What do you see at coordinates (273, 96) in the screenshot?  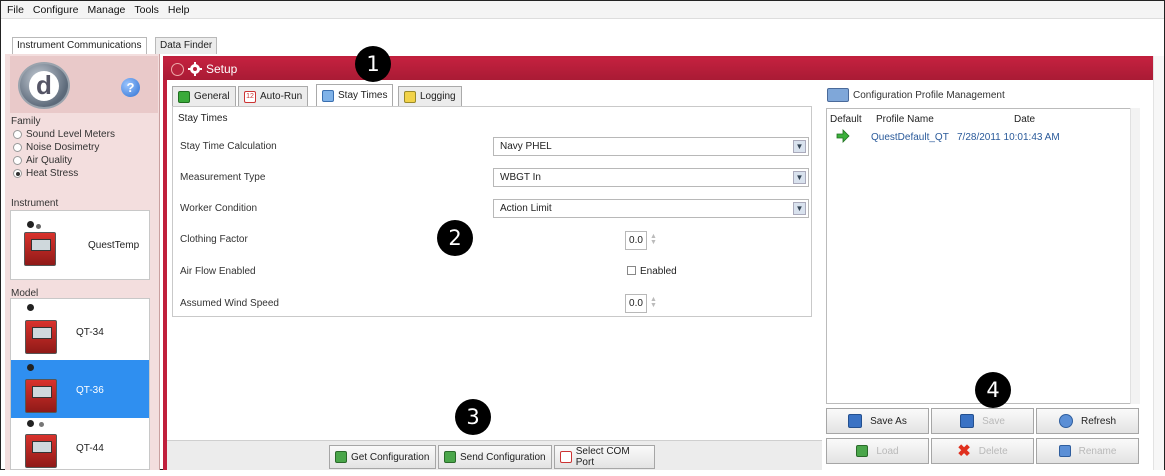 I see `tab-auto-run: 12 Auto-Run` at bounding box center [273, 96].